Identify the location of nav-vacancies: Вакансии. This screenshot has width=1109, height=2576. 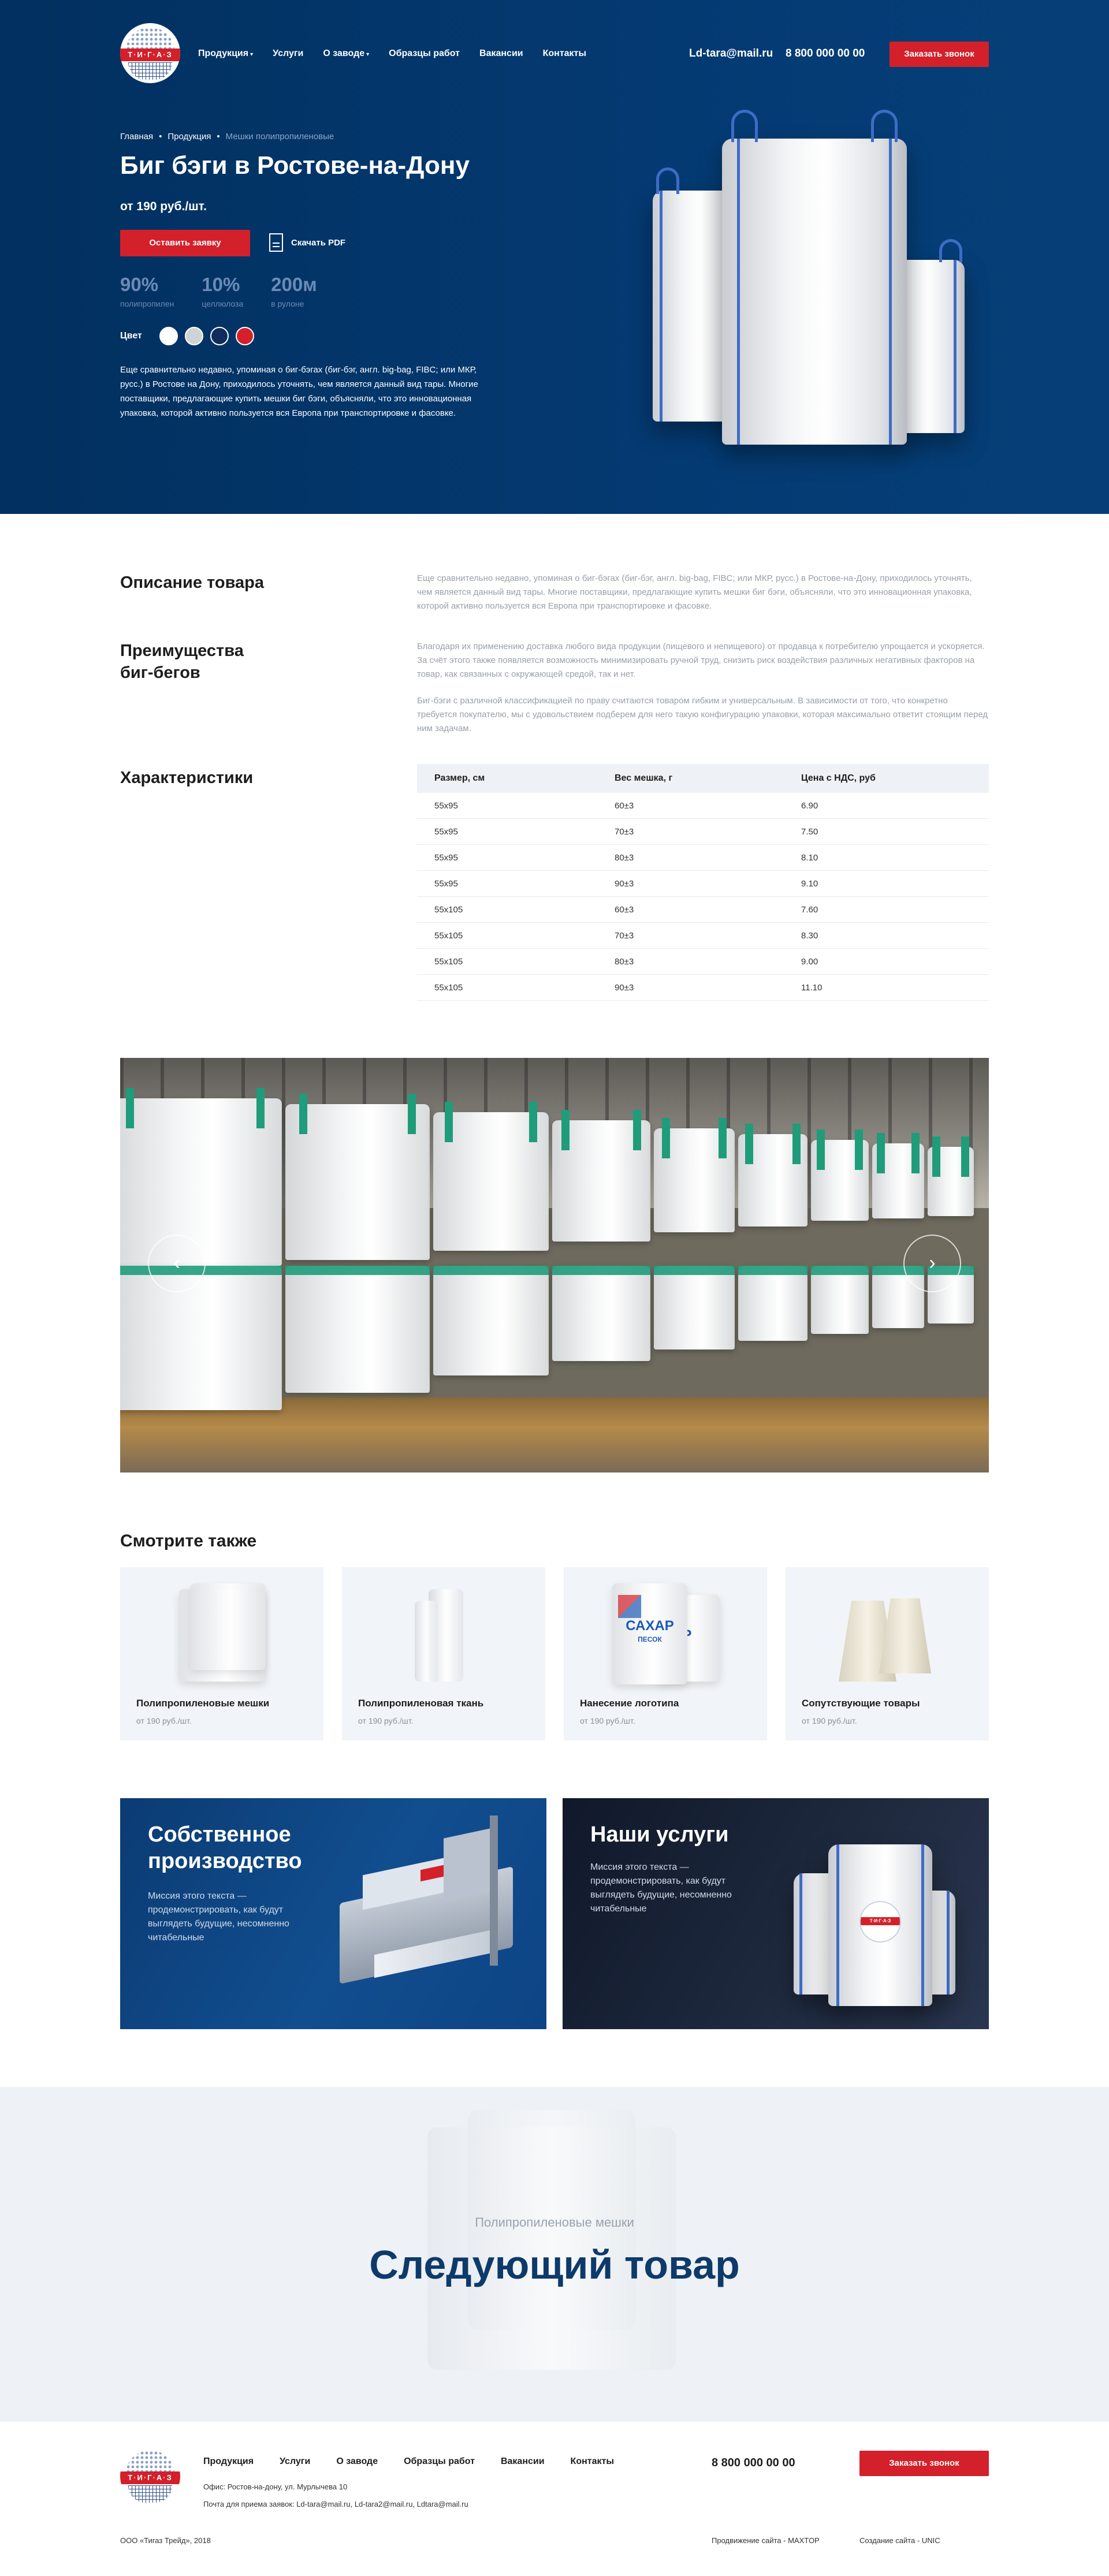
(501, 54).